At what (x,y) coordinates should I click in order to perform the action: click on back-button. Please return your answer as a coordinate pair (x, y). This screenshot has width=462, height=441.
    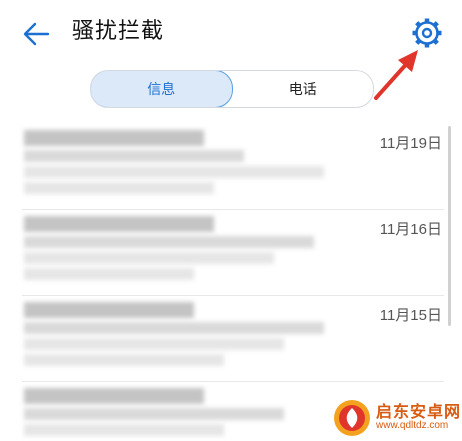
    Looking at the image, I should click on (36, 34).